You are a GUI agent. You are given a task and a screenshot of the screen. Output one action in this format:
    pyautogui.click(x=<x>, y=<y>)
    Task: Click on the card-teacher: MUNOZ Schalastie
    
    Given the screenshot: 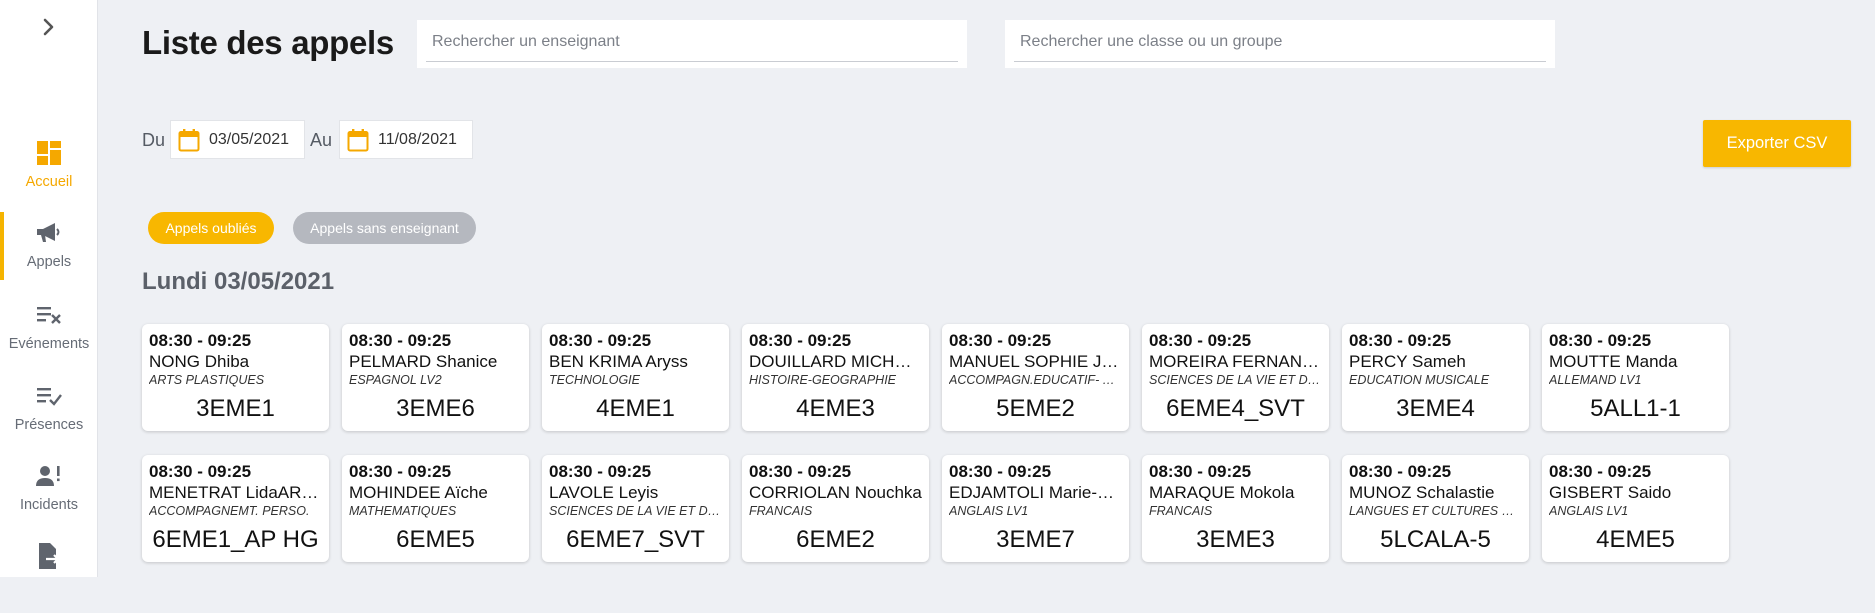 What is the action you would take?
    pyautogui.click(x=1435, y=492)
    